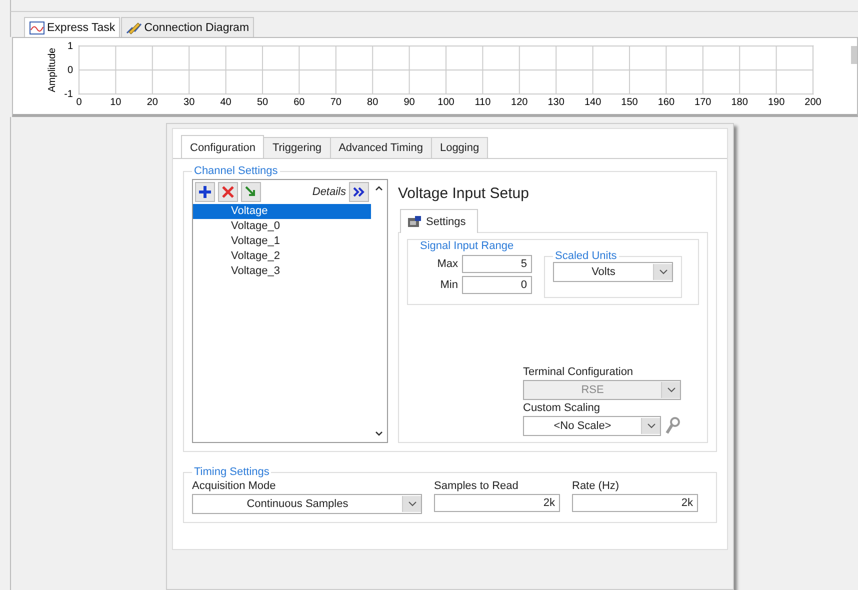 The width and height of the screenshot is (858, 590). What do you see at coordinates (307, 504) in the screenshot?
I see `mode-dropdown: Continuous Samples` at bounding box center [307, 504].